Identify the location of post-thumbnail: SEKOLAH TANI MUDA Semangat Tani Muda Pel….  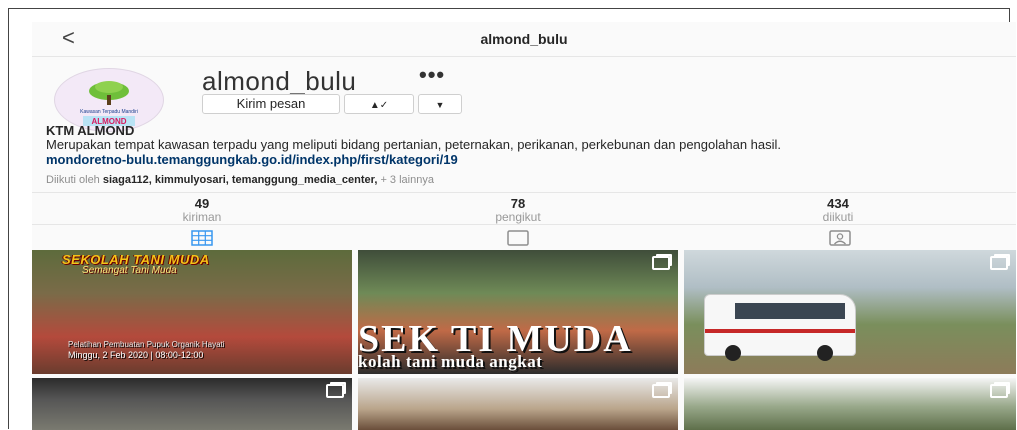
(192, 312).